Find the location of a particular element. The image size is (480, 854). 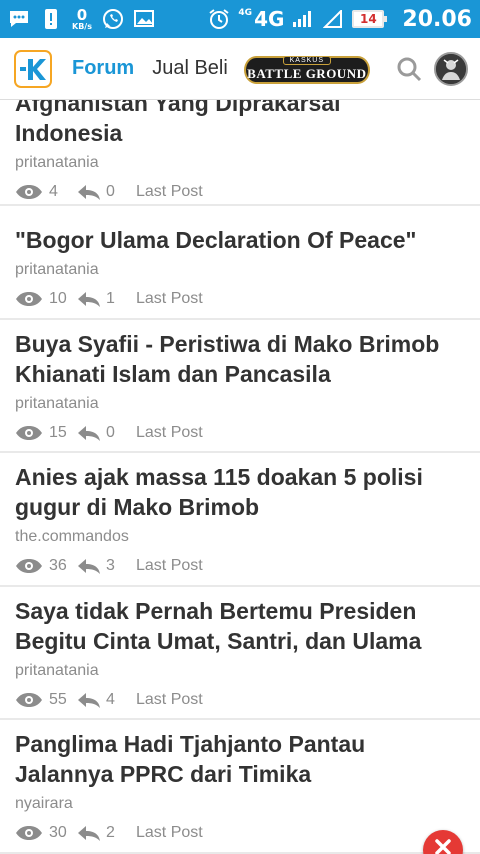

battery-level: 14 is located at coordinates (368, 19).